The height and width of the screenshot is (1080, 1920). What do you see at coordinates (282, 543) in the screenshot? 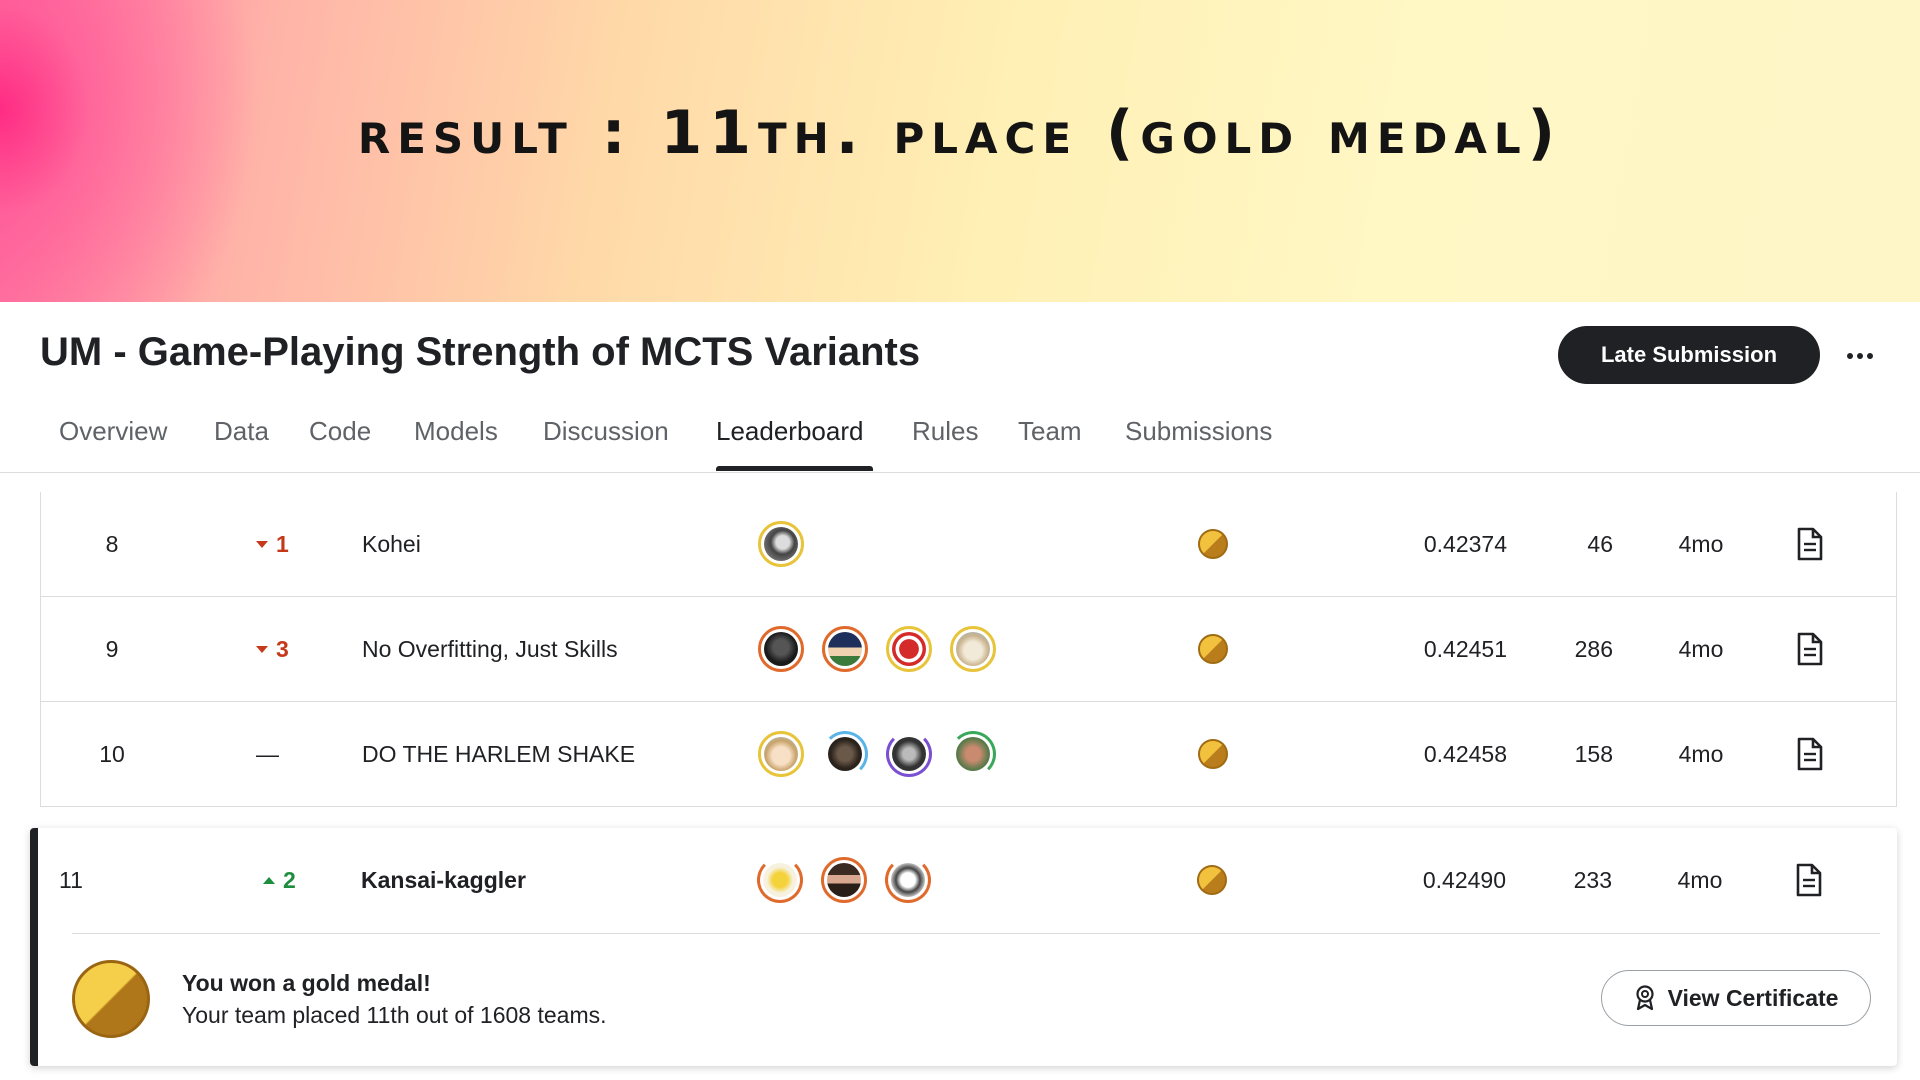
I see `rank-change-value: 1` at bounding box center [282, 543].